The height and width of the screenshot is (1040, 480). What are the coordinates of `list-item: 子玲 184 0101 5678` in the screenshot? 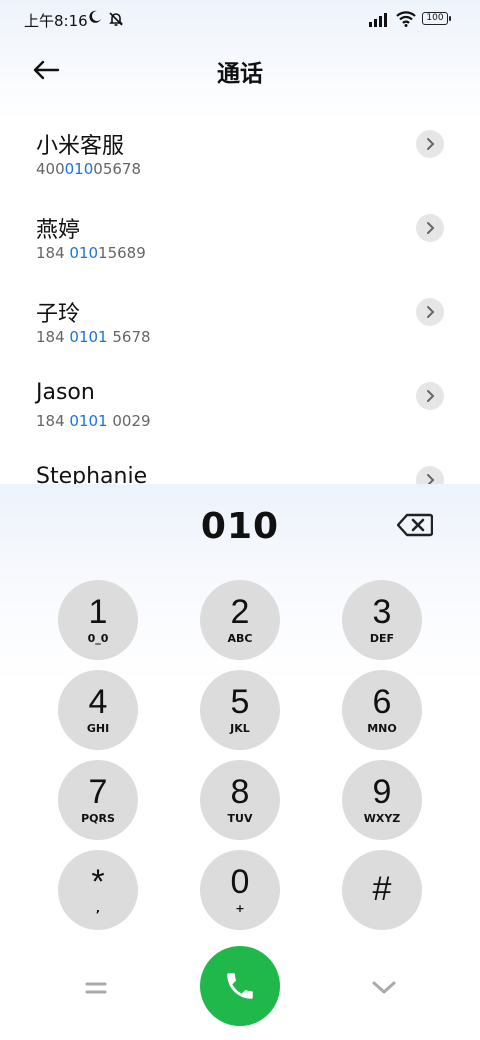 It's located at (240, 322).